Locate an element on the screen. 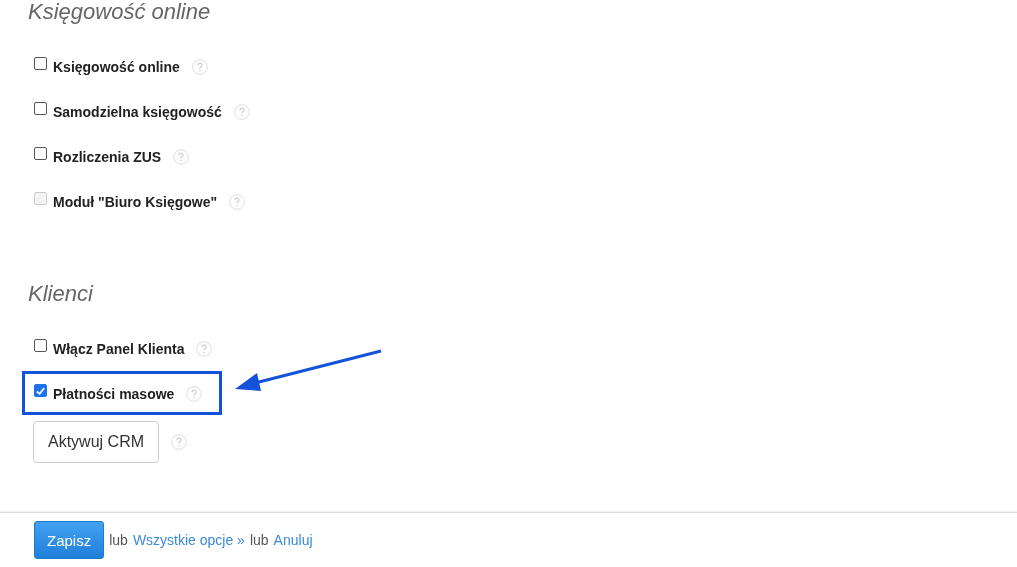  all-options-link: Wszystkie opcje » is located at coordinates (188, 540).